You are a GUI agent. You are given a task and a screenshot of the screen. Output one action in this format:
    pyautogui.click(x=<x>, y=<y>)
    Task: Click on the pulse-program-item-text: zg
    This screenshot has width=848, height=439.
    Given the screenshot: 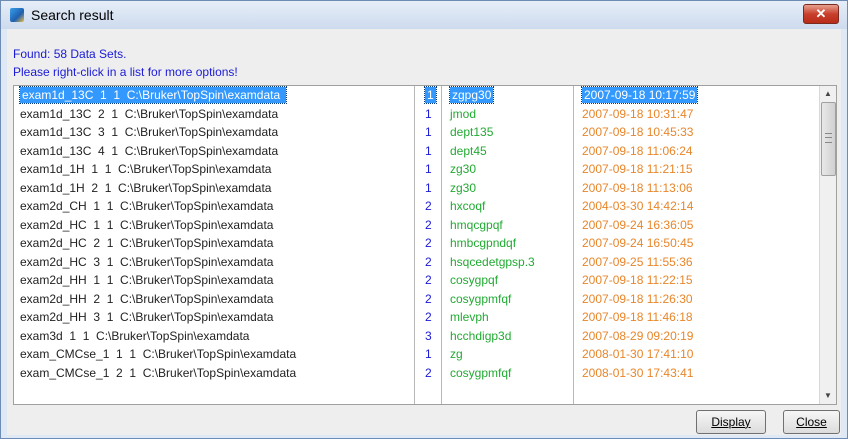 What is the action you would take?
    pyautogui.click(x=456, y=354)
    